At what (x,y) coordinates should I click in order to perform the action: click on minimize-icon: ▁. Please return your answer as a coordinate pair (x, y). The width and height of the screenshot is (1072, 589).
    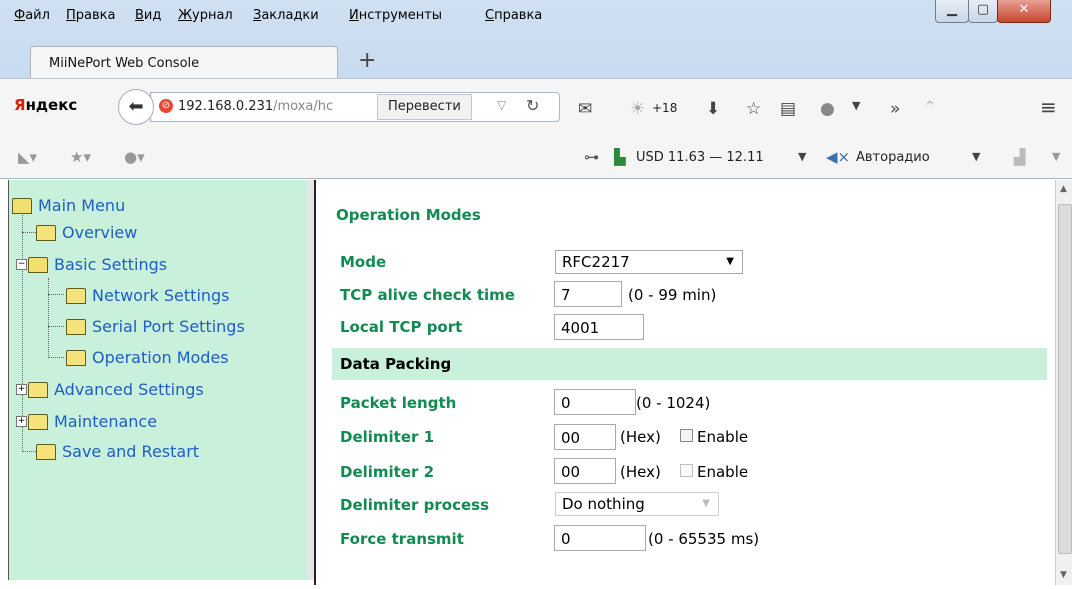
    Looking at the image, I should click on (952, 9).